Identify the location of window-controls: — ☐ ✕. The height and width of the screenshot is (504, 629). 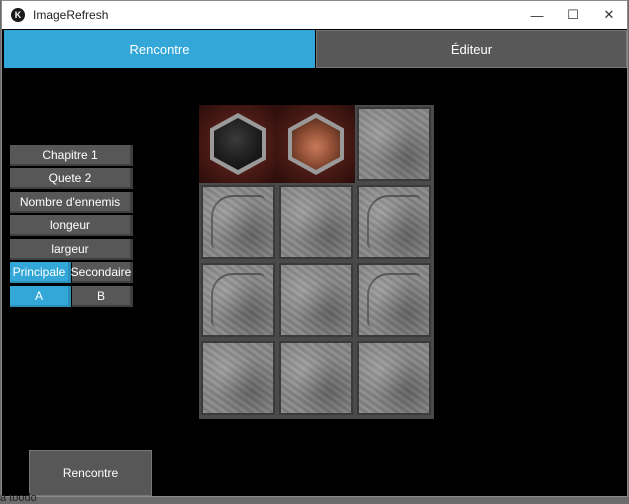
(573, 15).